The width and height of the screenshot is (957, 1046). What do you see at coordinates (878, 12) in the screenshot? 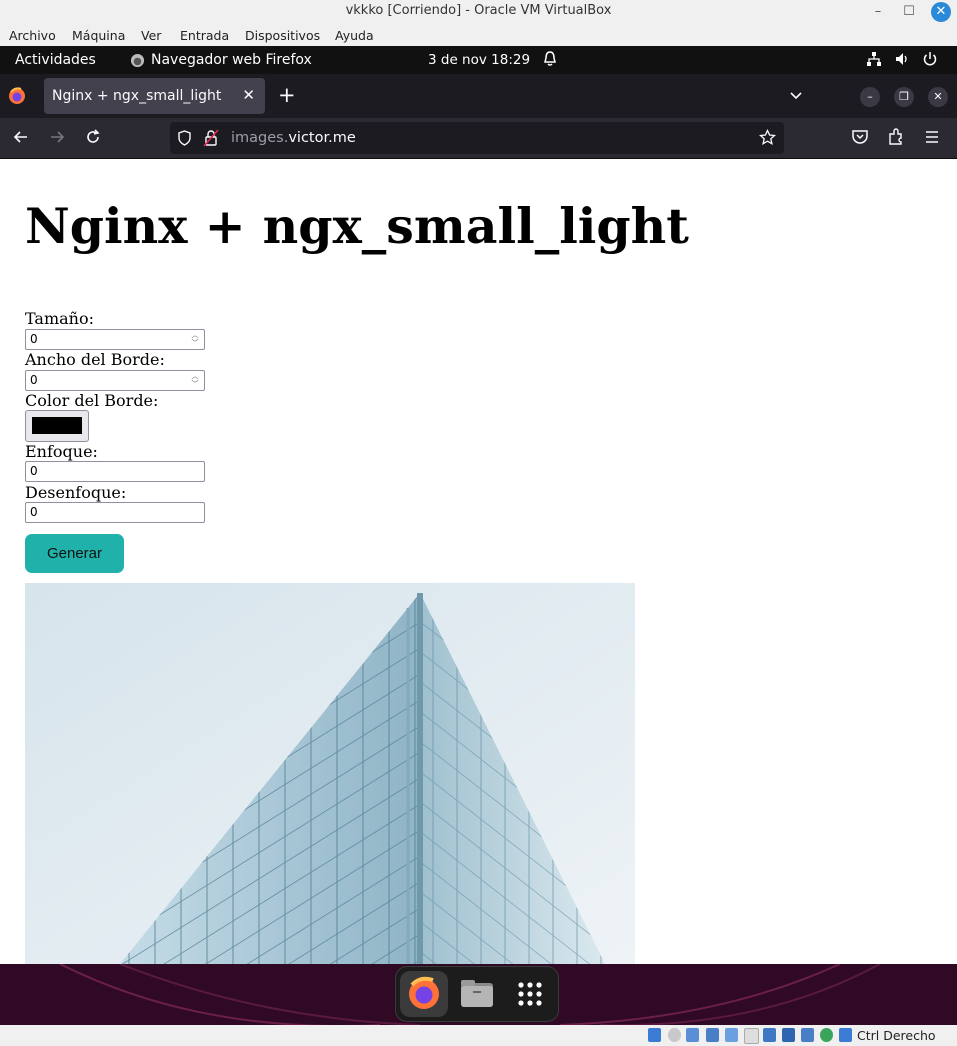
I see `minimize-button: –` at bounding box center [878, 12].